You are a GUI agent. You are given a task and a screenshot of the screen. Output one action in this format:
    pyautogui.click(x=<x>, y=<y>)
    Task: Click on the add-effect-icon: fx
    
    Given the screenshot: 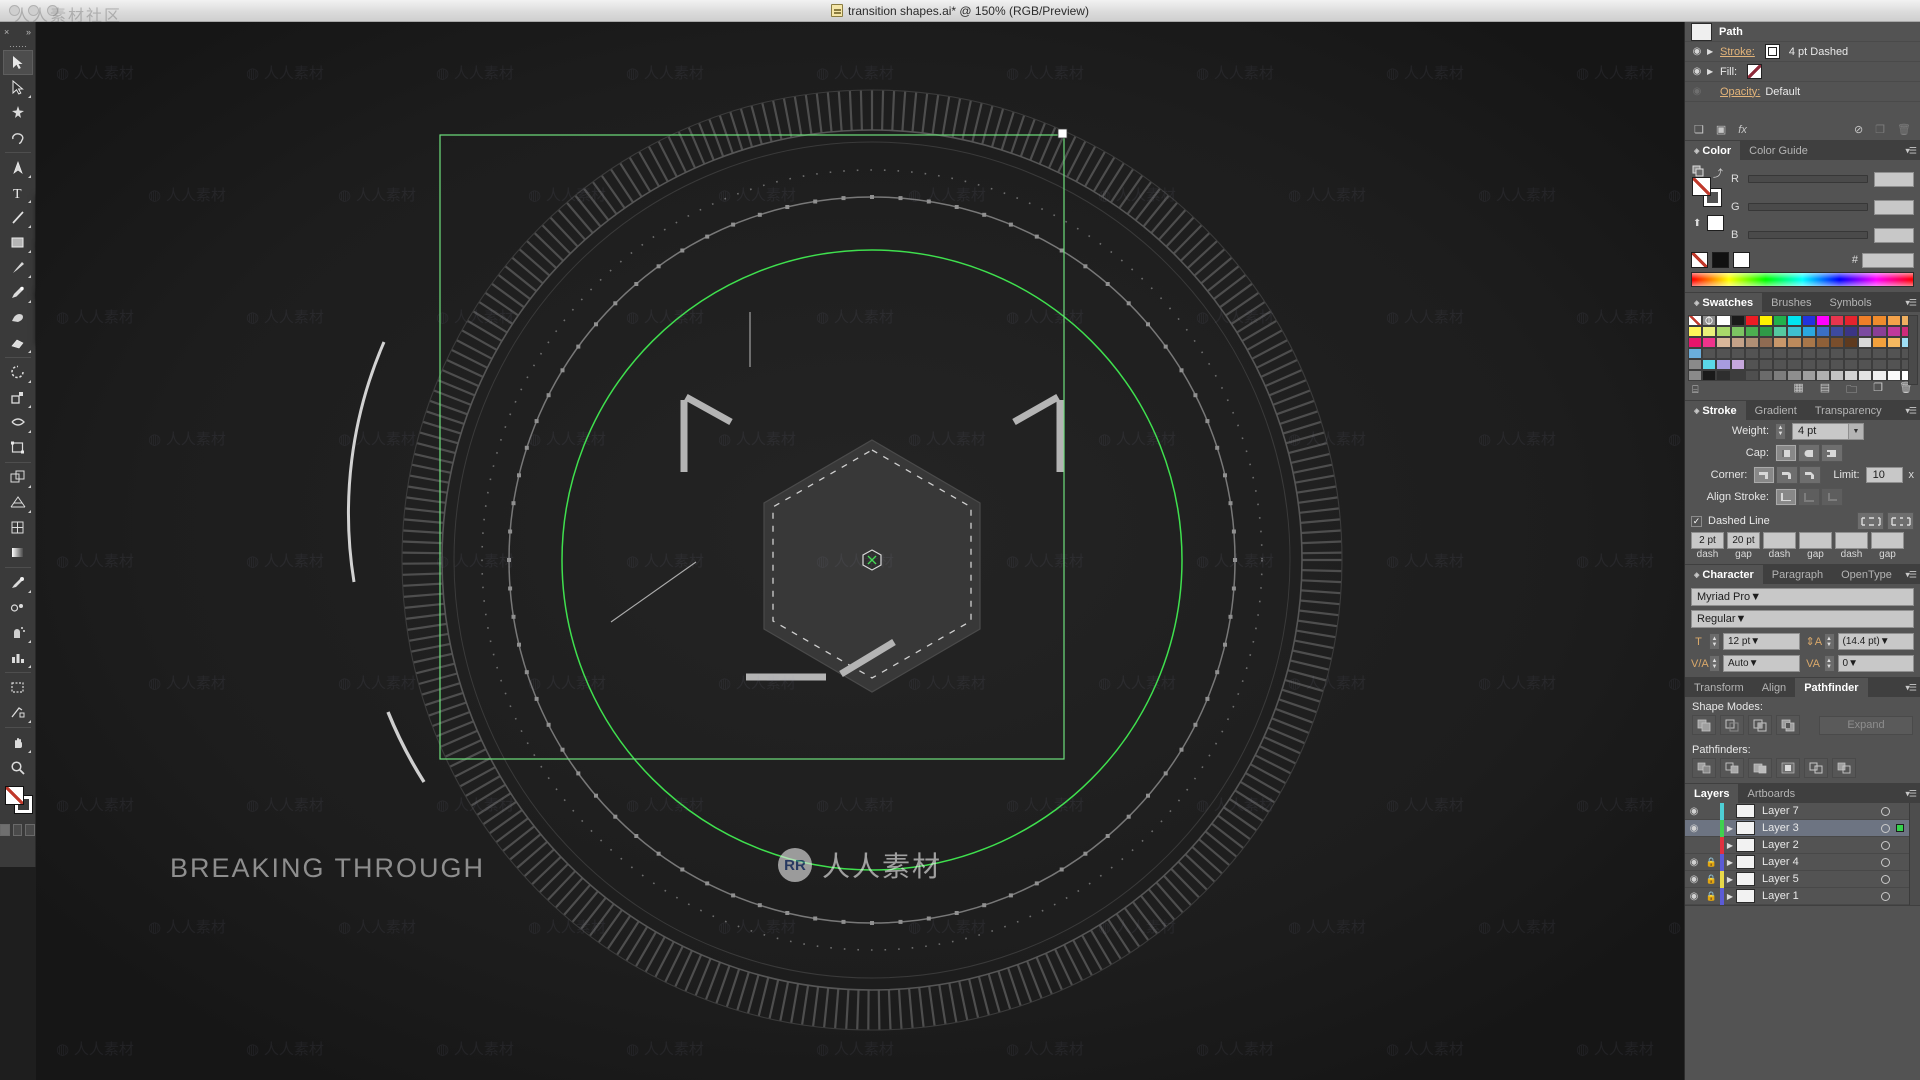 What is the action you would take?
    pyautogui.click(x=1742, y=130)
    